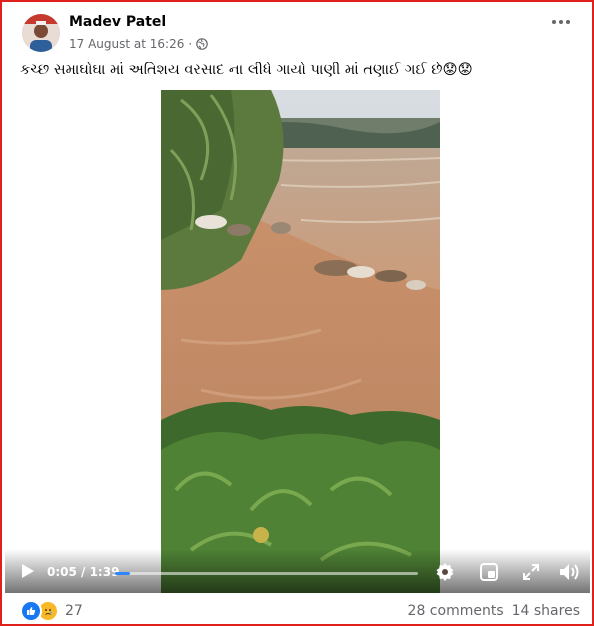 This screenshot has width=594, height=626. What do you see at coordinates (456, 611) in the screenshot?
I see `comments-count: 28 comments` at bounding box center [456, 611].